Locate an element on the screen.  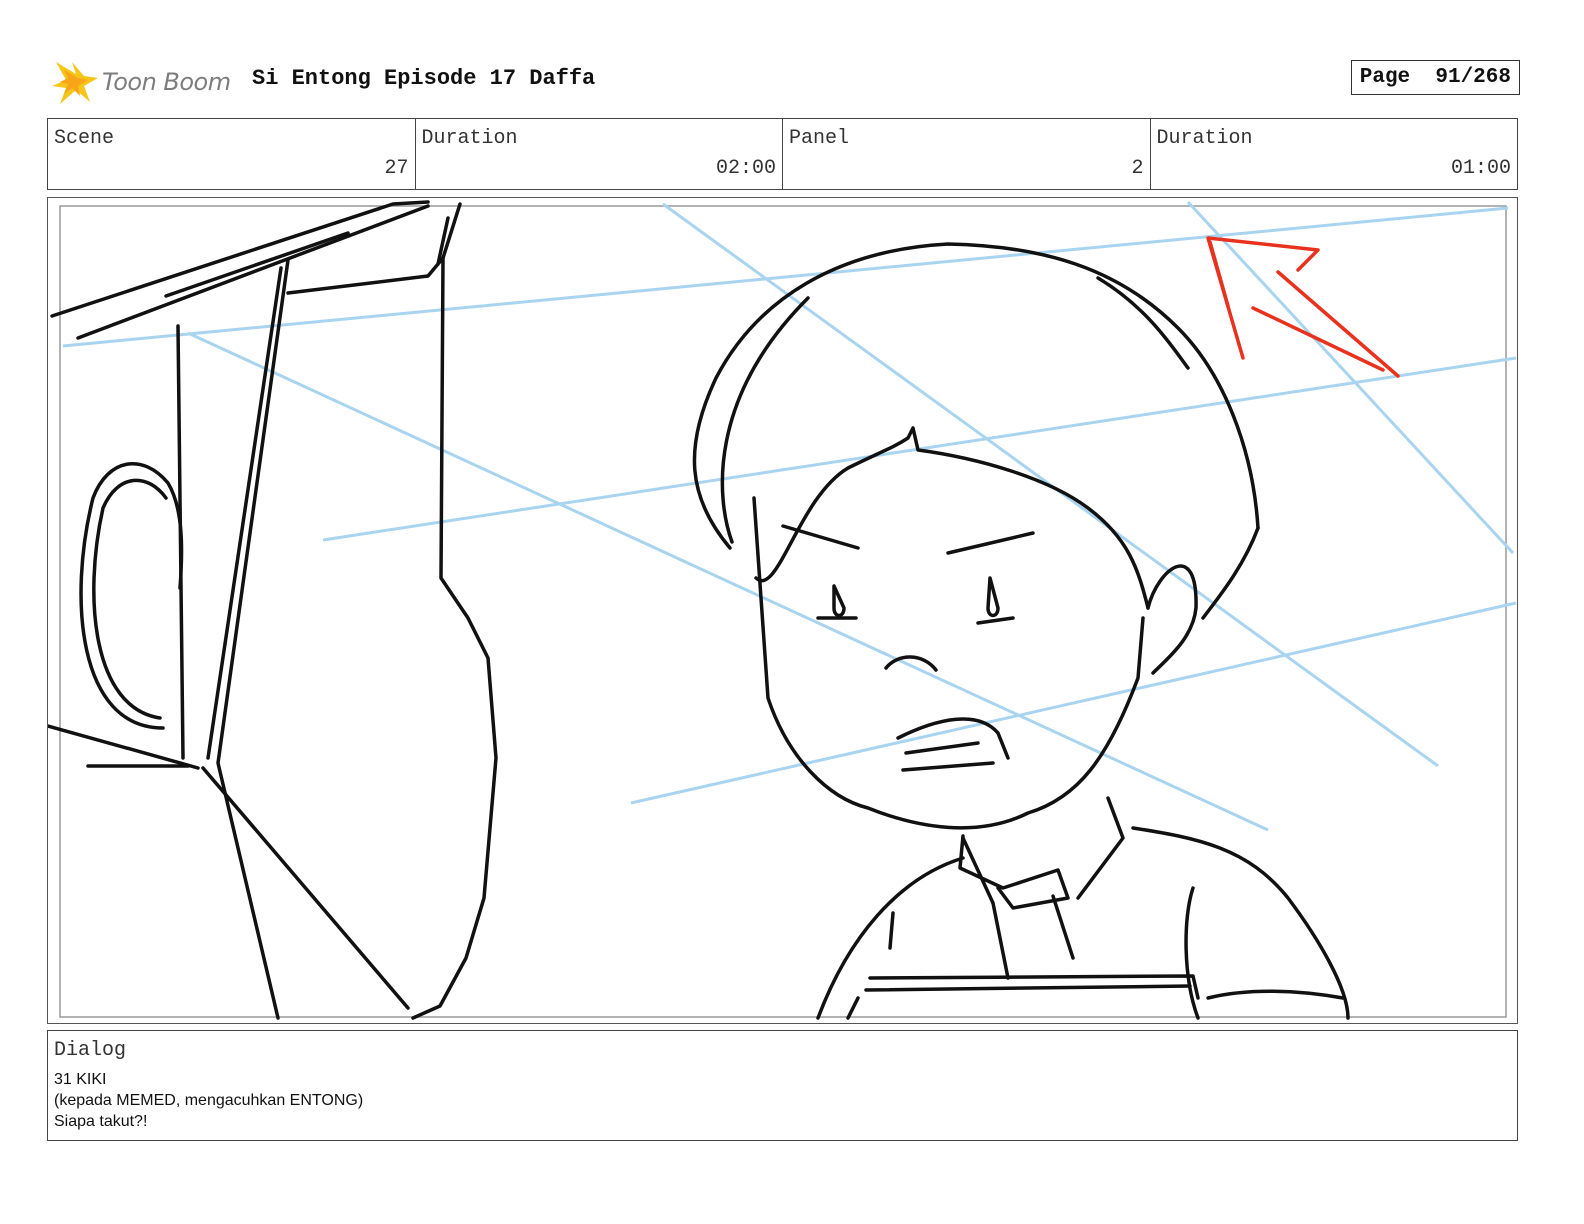
dialog-line: (kepada MEMED, mengacuhkan ENTONG) is located at coordinates (209, 1100).